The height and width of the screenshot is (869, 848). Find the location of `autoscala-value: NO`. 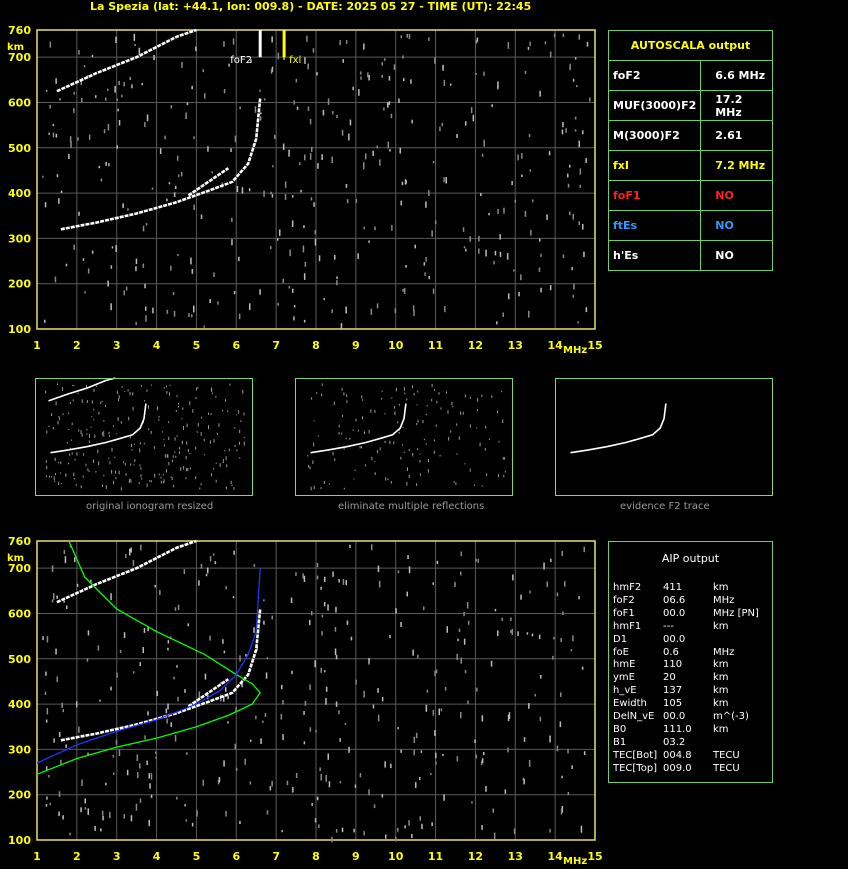

autoscala-value: NO is located at coordinates (736, 195).